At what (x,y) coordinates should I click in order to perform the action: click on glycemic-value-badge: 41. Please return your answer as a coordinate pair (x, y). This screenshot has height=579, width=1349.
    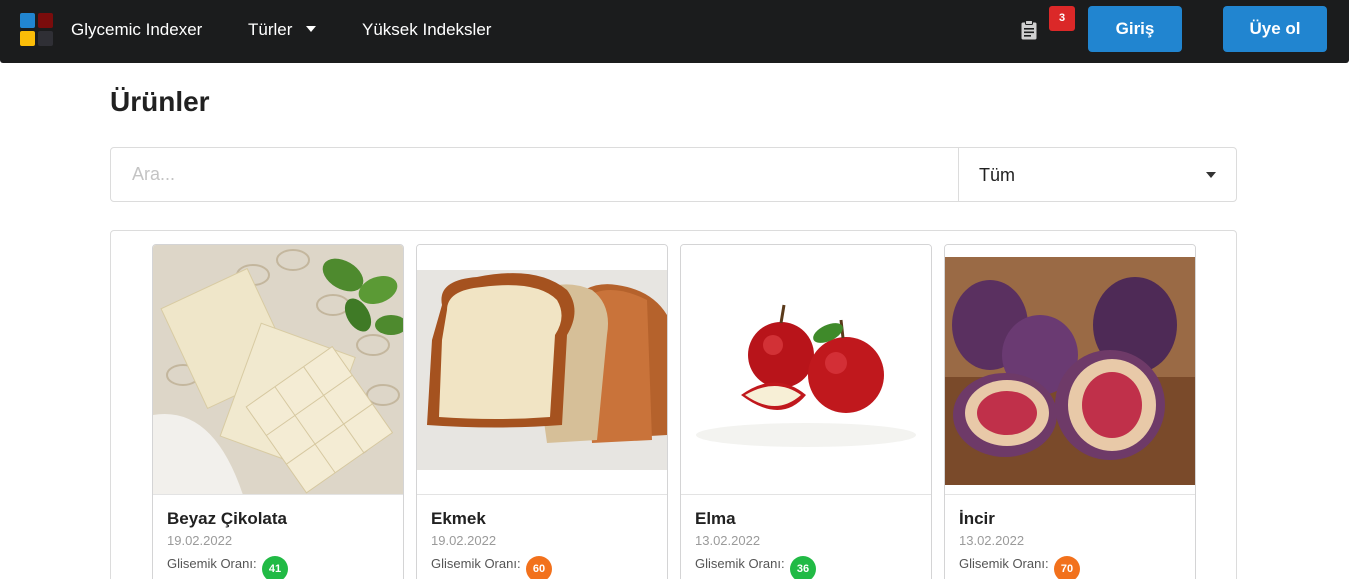
    Looking at the image, I should click on (275, 567).